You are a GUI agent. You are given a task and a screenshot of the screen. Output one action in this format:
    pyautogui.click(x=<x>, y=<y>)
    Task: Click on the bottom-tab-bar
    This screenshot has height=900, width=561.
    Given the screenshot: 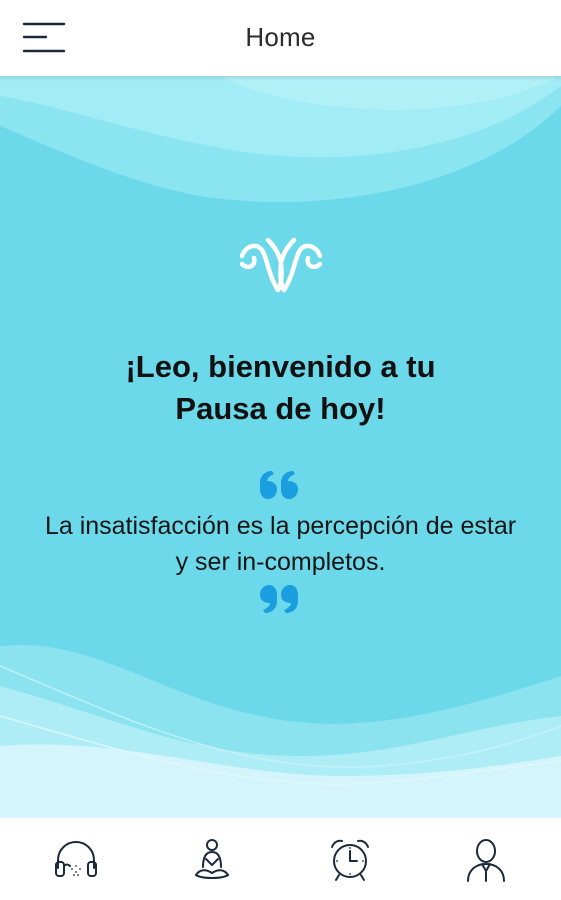 What is the action you would take?
    pyautogui.click(x=280, y=859)
    